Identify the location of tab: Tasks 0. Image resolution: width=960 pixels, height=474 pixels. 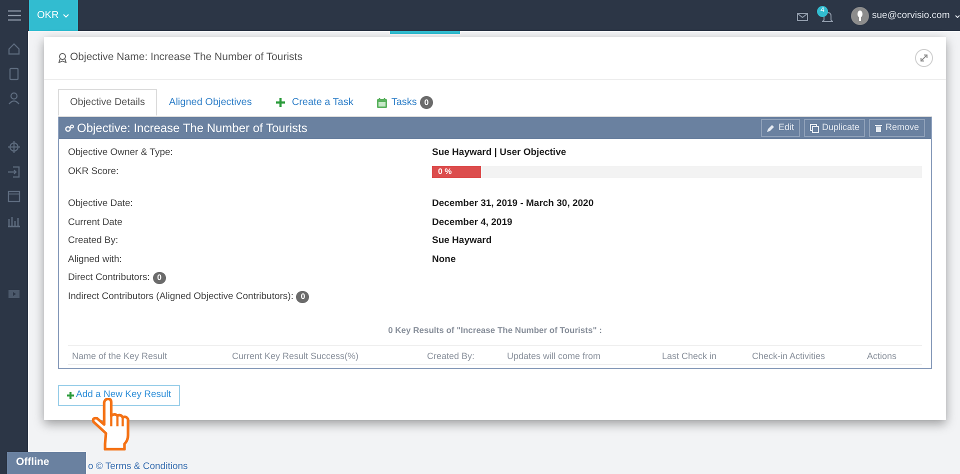
(405, 102).